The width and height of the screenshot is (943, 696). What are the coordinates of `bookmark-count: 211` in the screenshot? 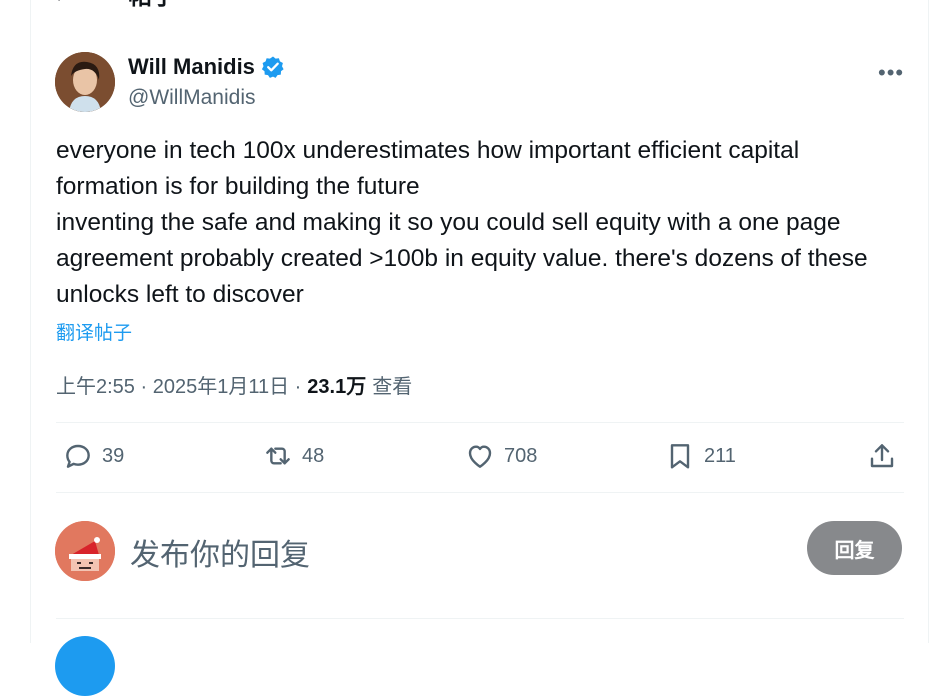 It's located at (720, 455).